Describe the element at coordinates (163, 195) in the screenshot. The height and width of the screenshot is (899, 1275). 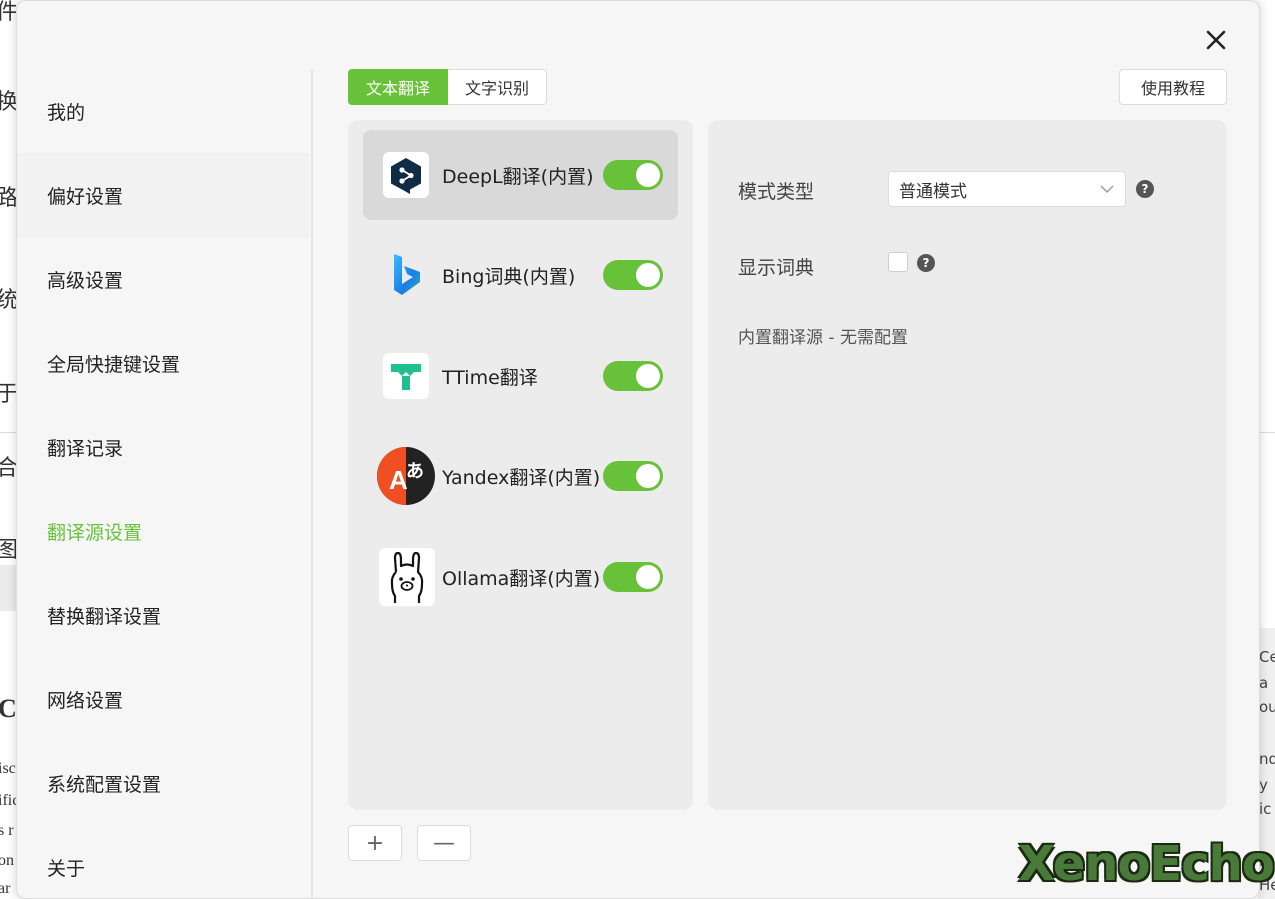
I see `sidebar-item-preferences: 偏好设置` at that location.